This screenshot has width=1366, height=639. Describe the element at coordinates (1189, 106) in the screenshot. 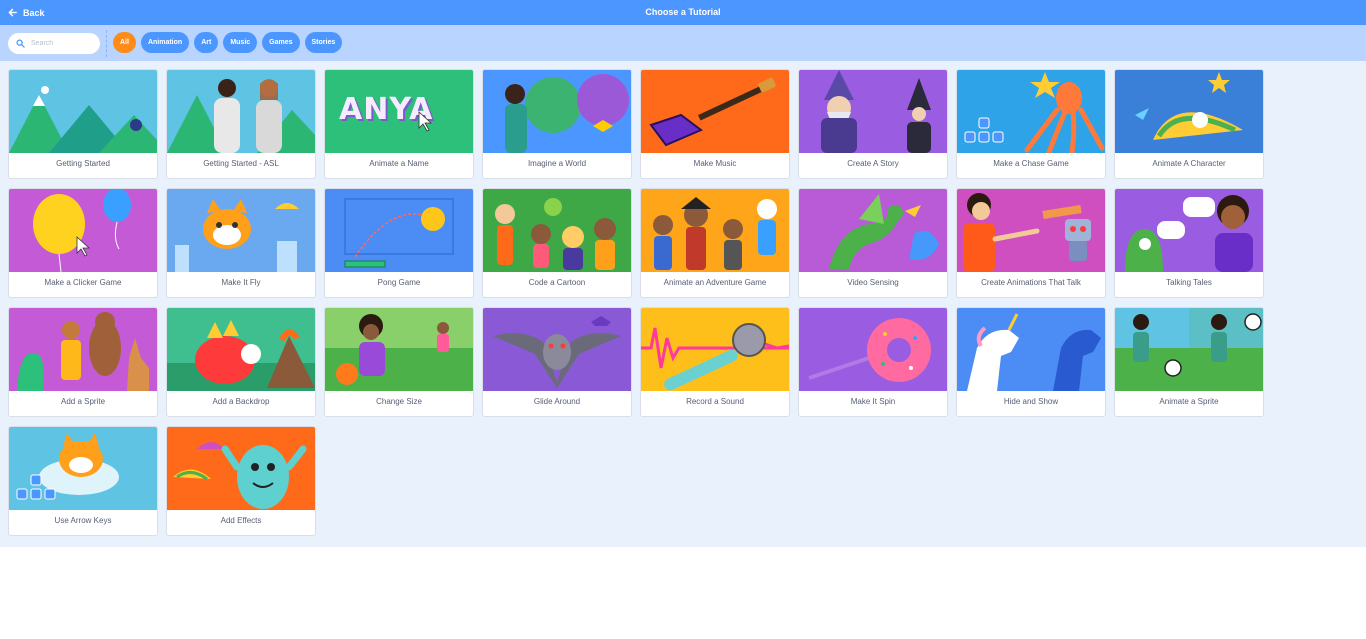

I see `taco-character-illustration` at that location.